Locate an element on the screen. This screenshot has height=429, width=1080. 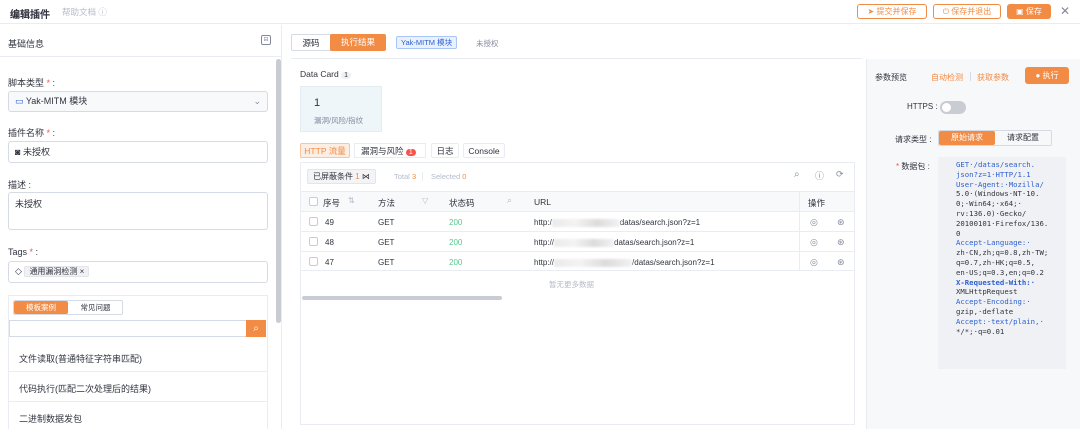
code-line-text: User-Agent:·Mozilla/ is located at coordinates (1000, 184).